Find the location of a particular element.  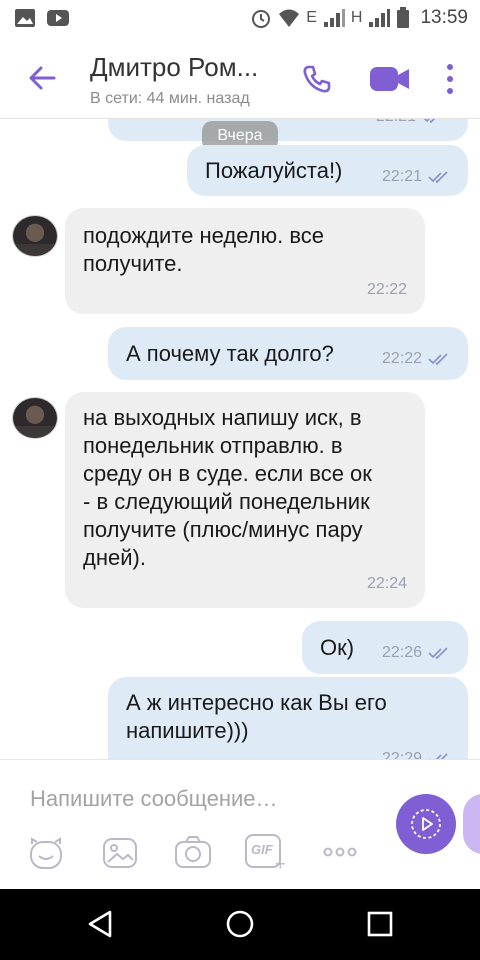

gif-icon: GIF + is located at coordinates (265, 854).